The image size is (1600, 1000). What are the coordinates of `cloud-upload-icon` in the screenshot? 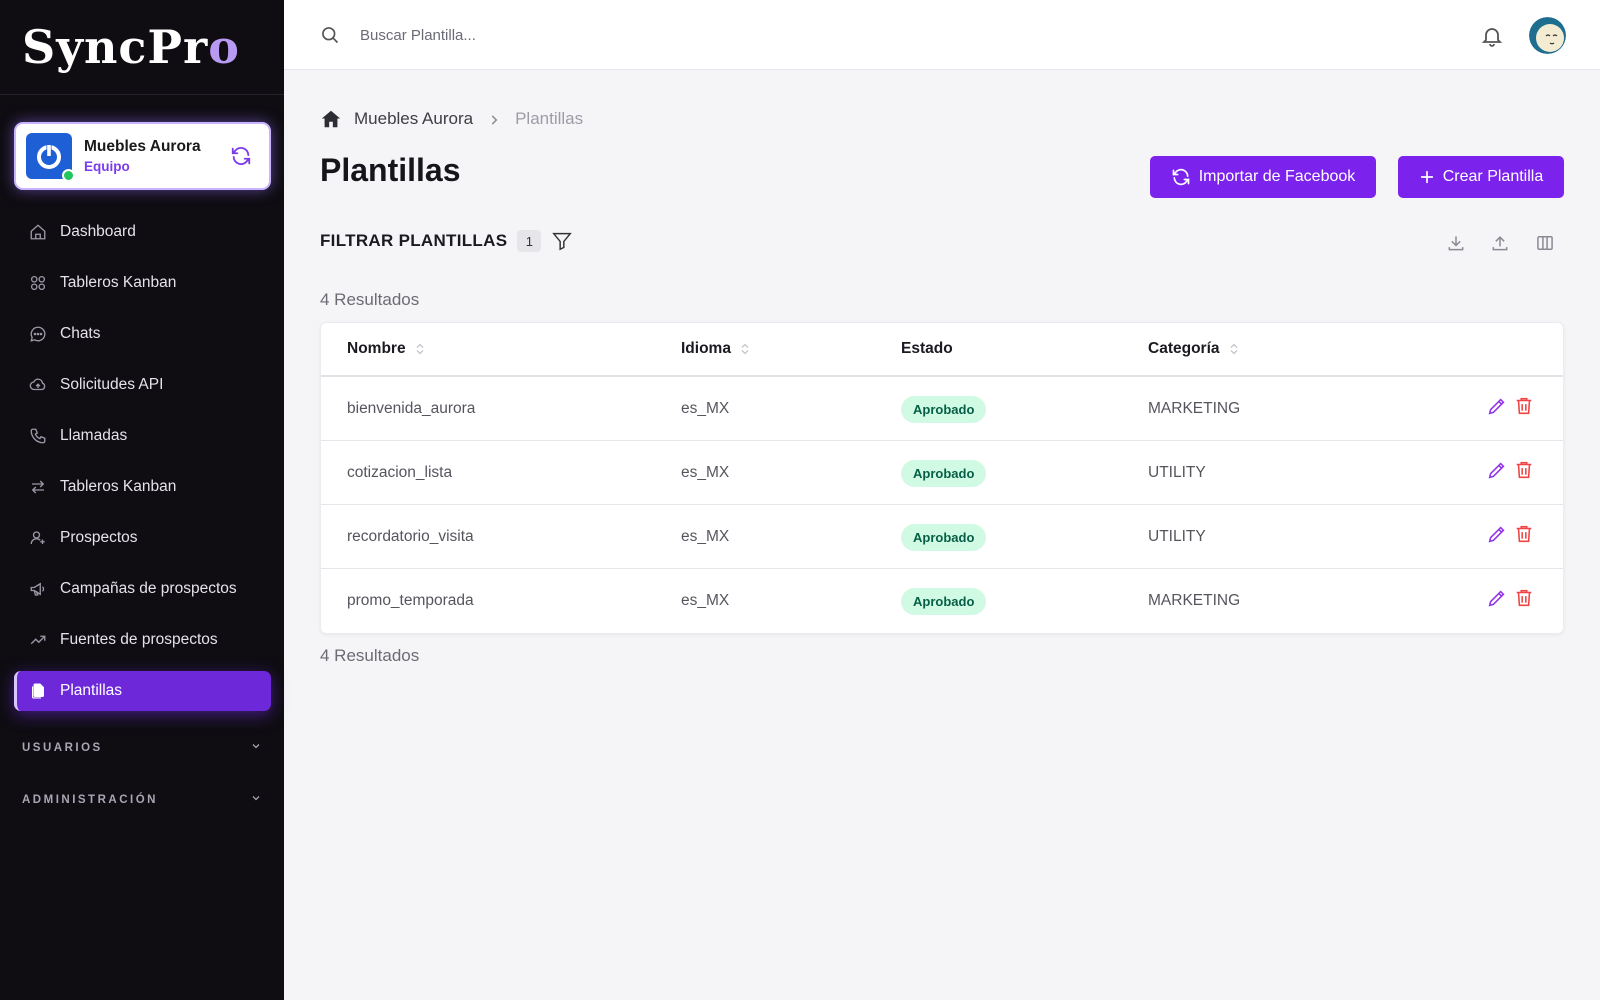 It's located at (38, 385).